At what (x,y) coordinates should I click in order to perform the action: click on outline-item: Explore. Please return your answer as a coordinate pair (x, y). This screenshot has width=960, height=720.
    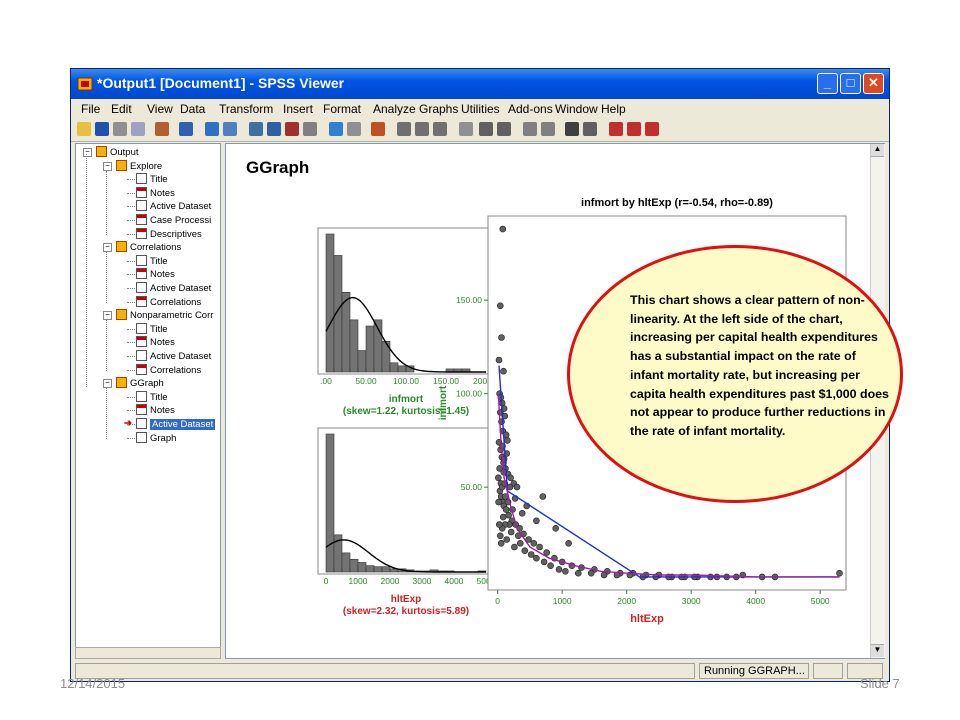
    Looking at the image, I should click on (139, 166).